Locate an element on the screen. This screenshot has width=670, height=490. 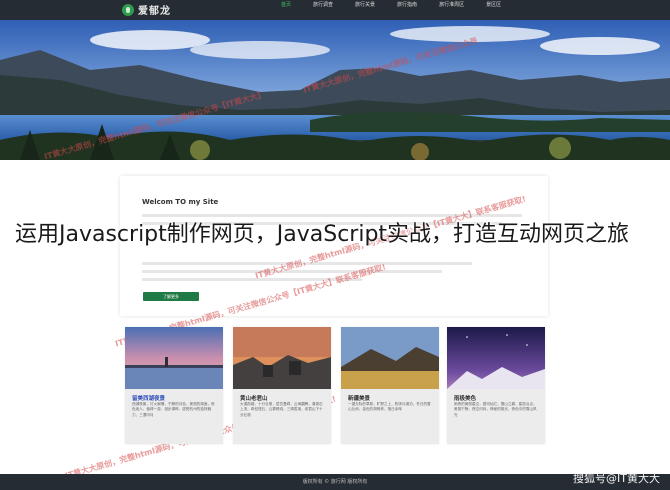
feature-image-night-sky is located at coordinates (496, 358).